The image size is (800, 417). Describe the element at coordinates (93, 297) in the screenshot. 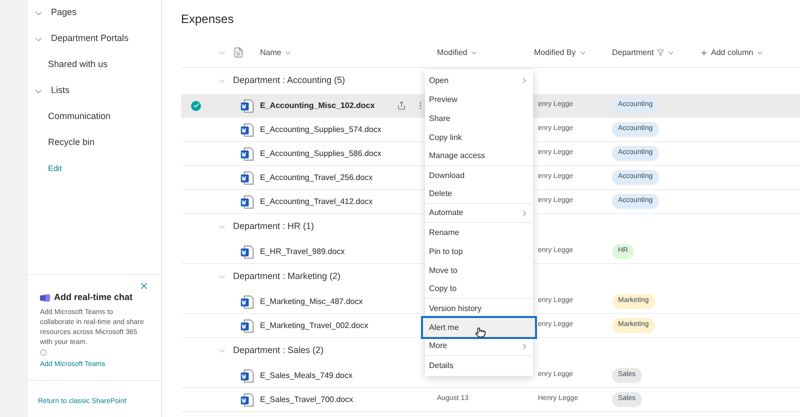

I see `card-title: Add real-time chat` at that location.